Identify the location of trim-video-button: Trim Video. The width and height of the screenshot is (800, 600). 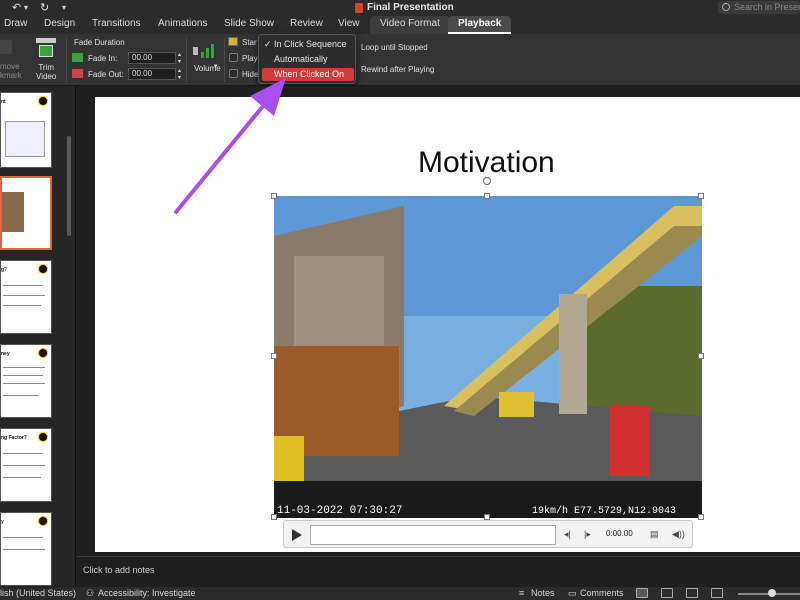
(46, 72).